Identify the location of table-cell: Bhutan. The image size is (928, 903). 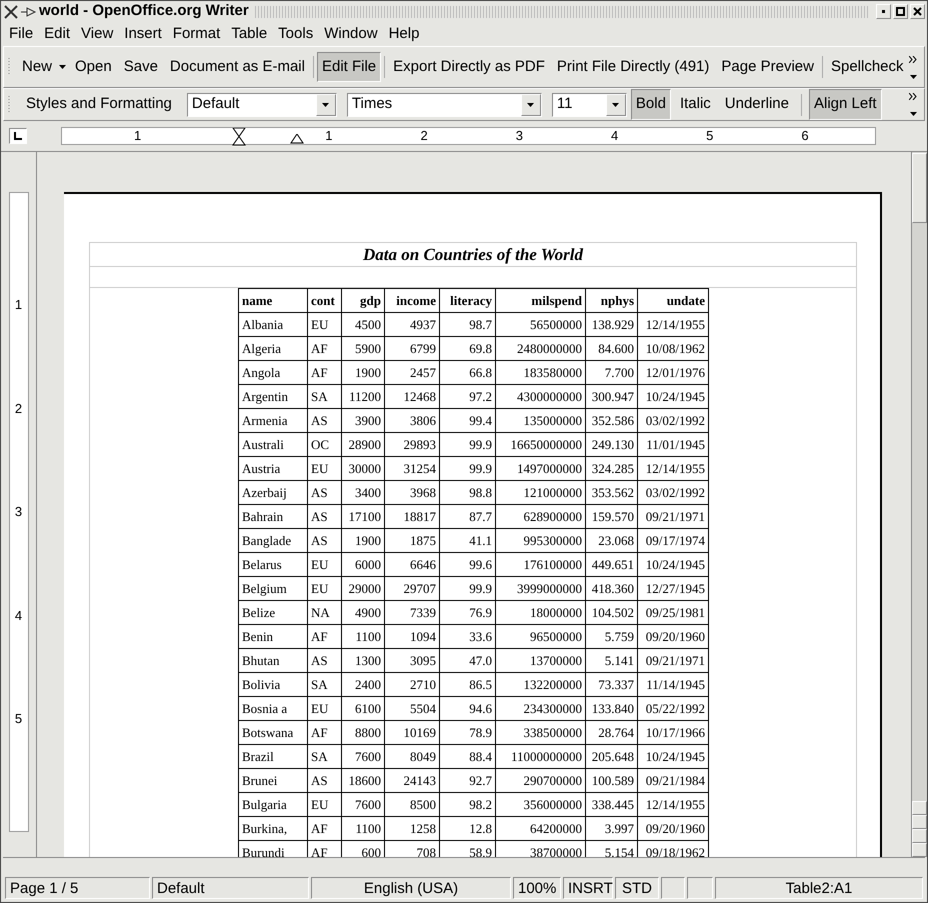
(273, 660).